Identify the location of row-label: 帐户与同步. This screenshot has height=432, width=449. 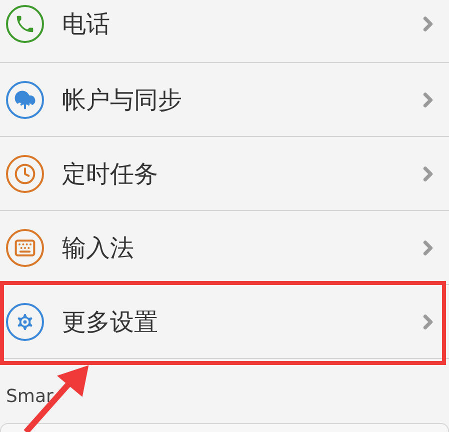
(122, 100).